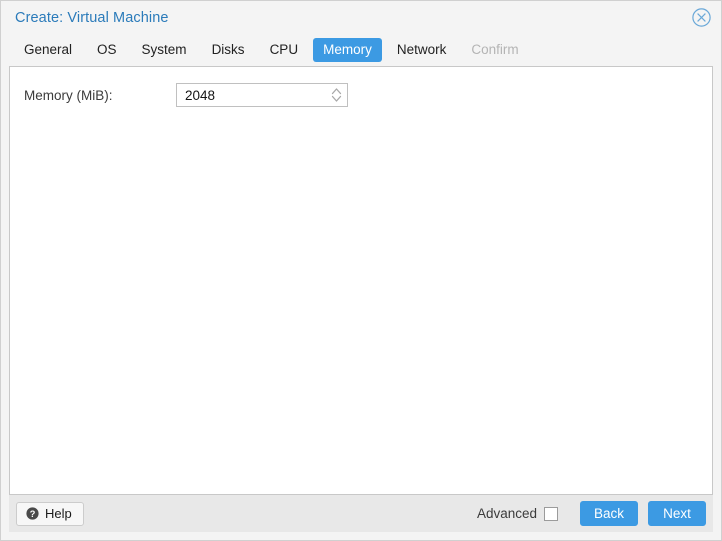  Describe the element at coordinates (107, 50) in the screenshot. I see `tab-os: OS` at that location.